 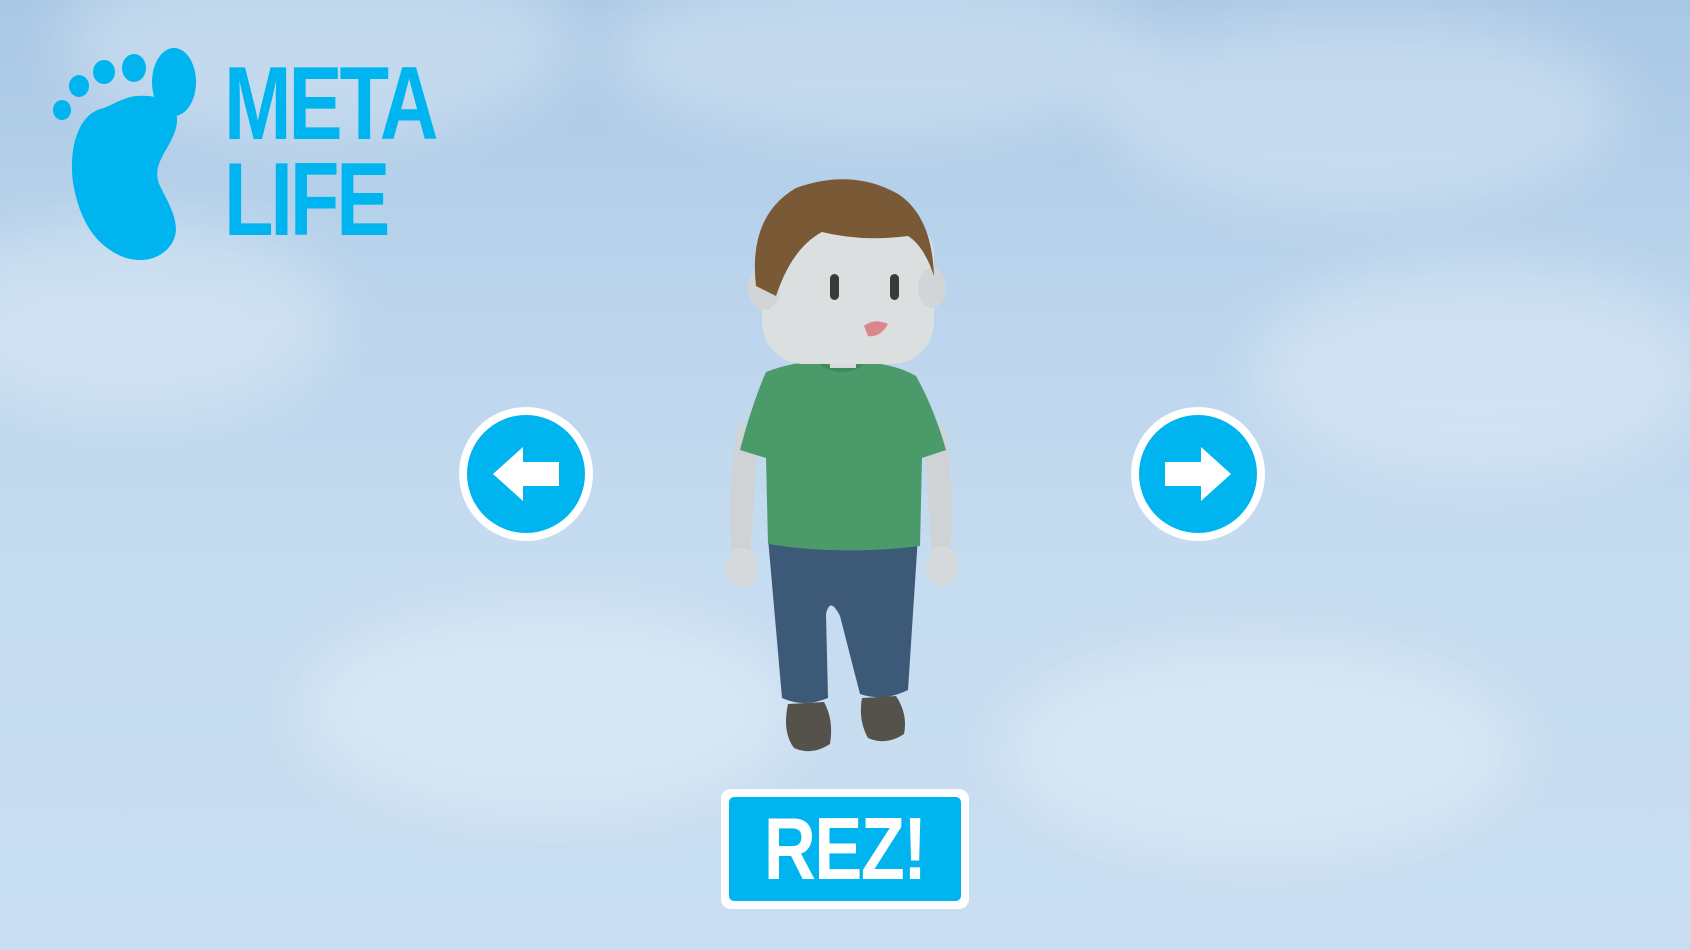 I want to click on arrow-right-icon, so click(x=1198, y=474).